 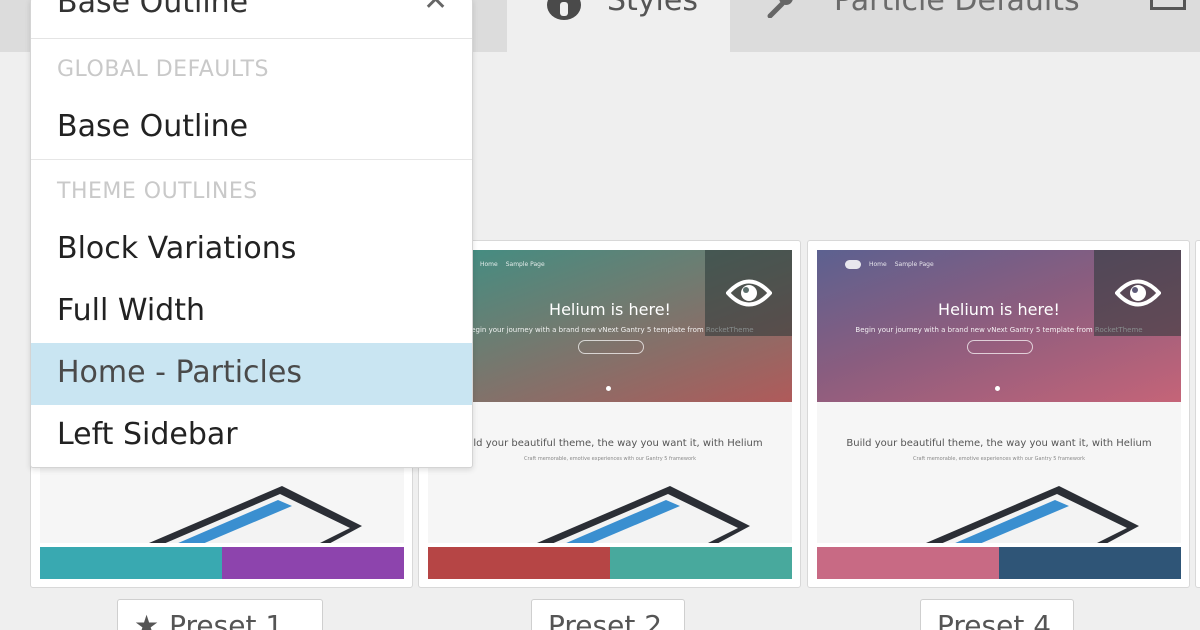 I want to click on option-label: Full Width, so click(x=131, y=310).